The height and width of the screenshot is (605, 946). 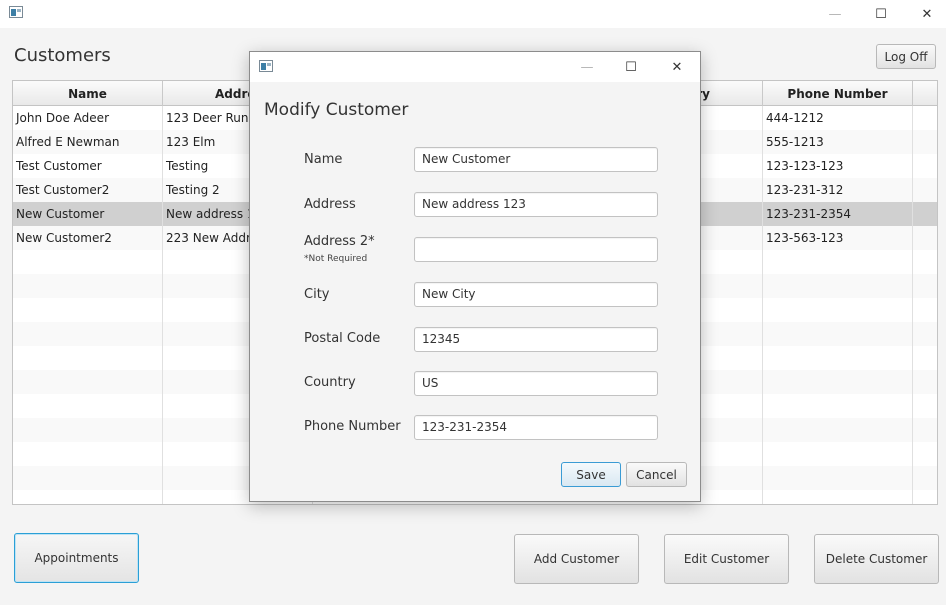 I want to click on address2-label: Address 2*, so click(x=339, y=241).